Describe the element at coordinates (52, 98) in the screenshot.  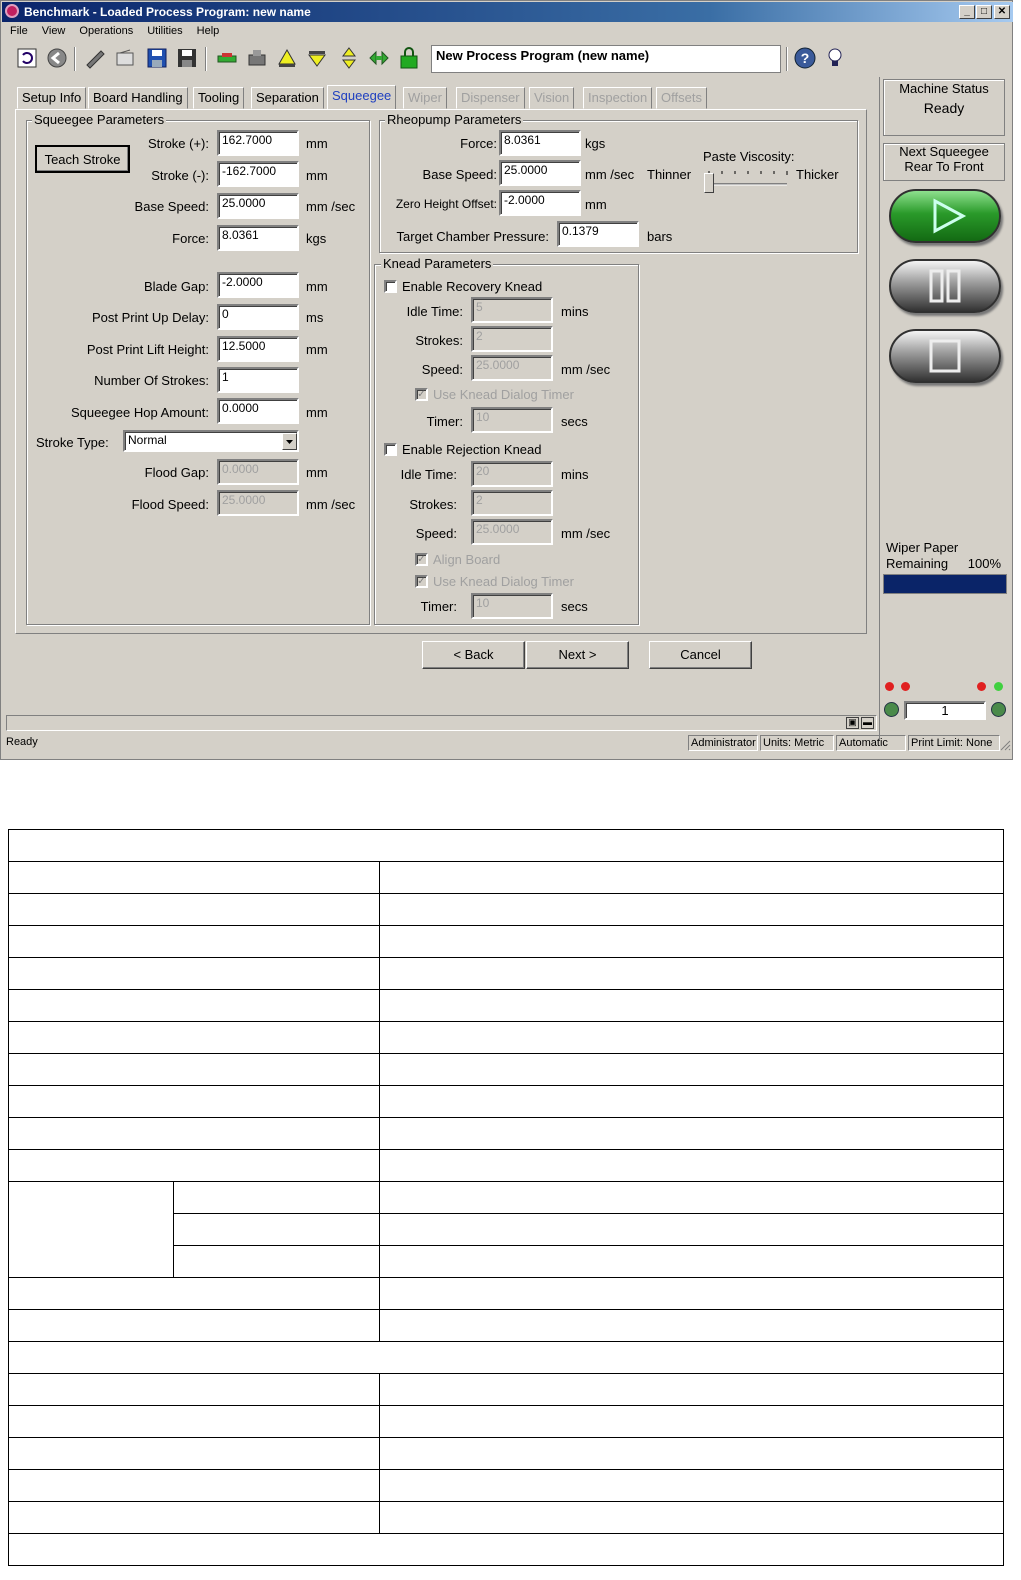
I see `tab-setup-info: Setup Info` at that location.